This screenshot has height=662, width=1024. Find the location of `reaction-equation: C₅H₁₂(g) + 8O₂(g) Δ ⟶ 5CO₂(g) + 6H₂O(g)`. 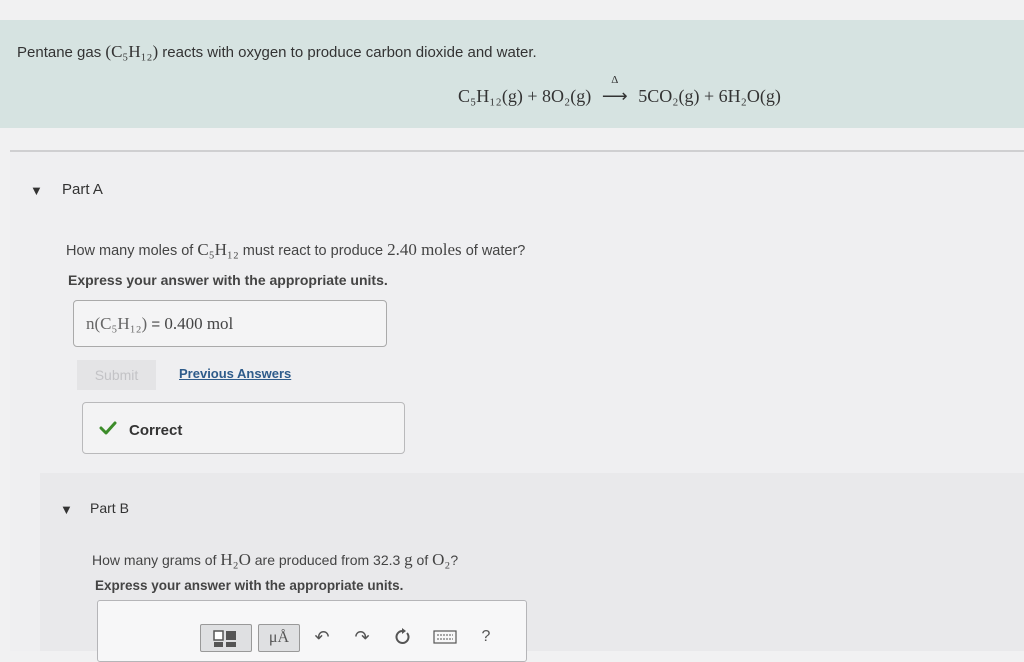

reaction-equation: C₅H₁₂(g) + 8O₂(g) Δ ⟶ 5CO₂(g) + 6H₂O(g) is located at coordinates (619, 90).